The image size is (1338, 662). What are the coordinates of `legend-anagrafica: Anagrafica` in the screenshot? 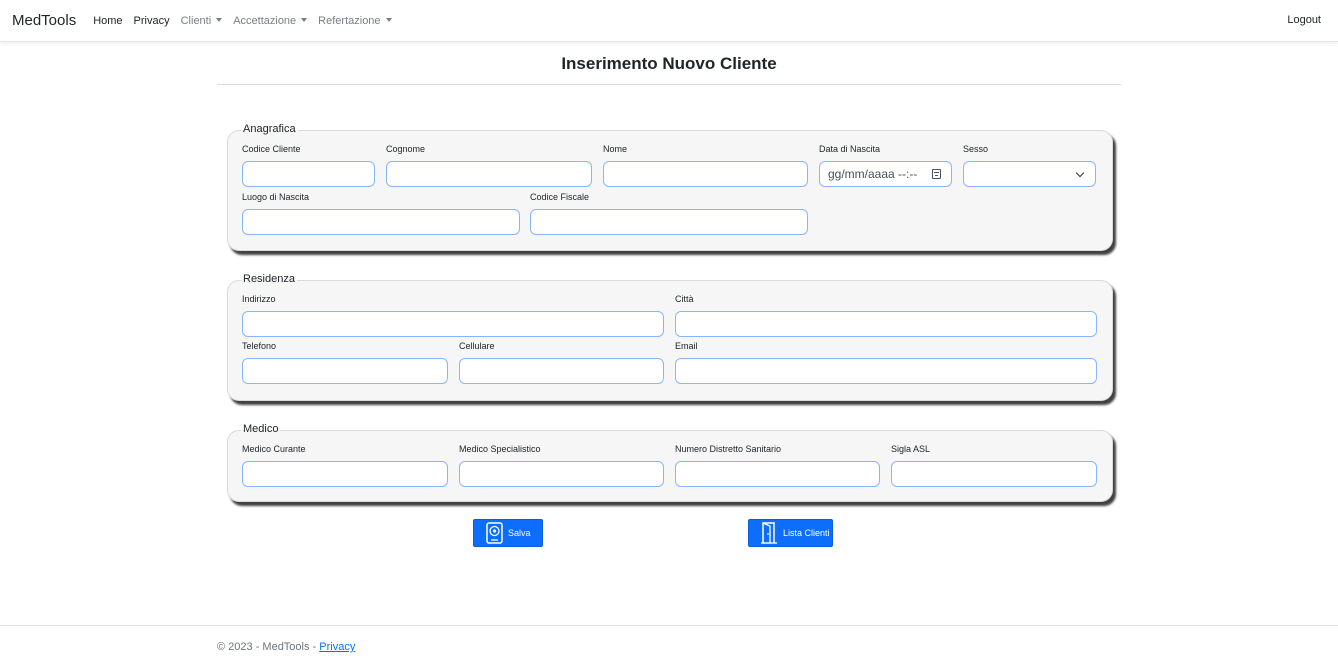 It's located at (269, 129).